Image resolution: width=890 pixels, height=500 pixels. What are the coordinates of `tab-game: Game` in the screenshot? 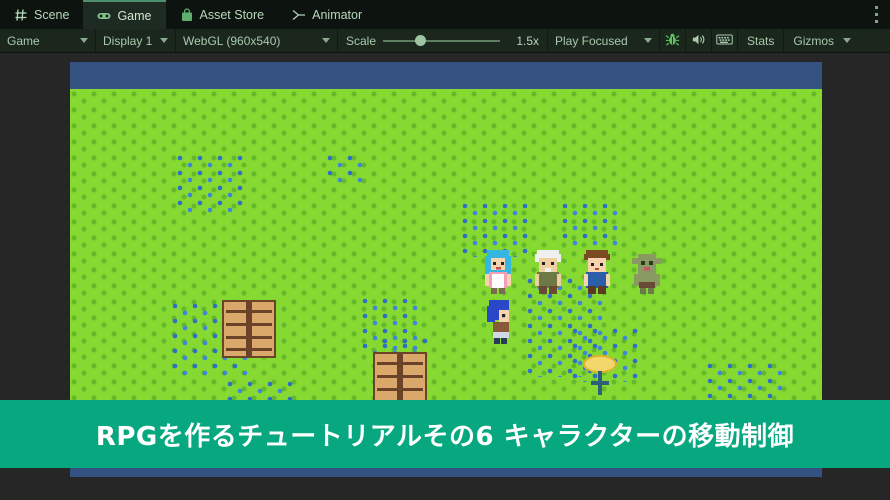 It's located at (124, 14).